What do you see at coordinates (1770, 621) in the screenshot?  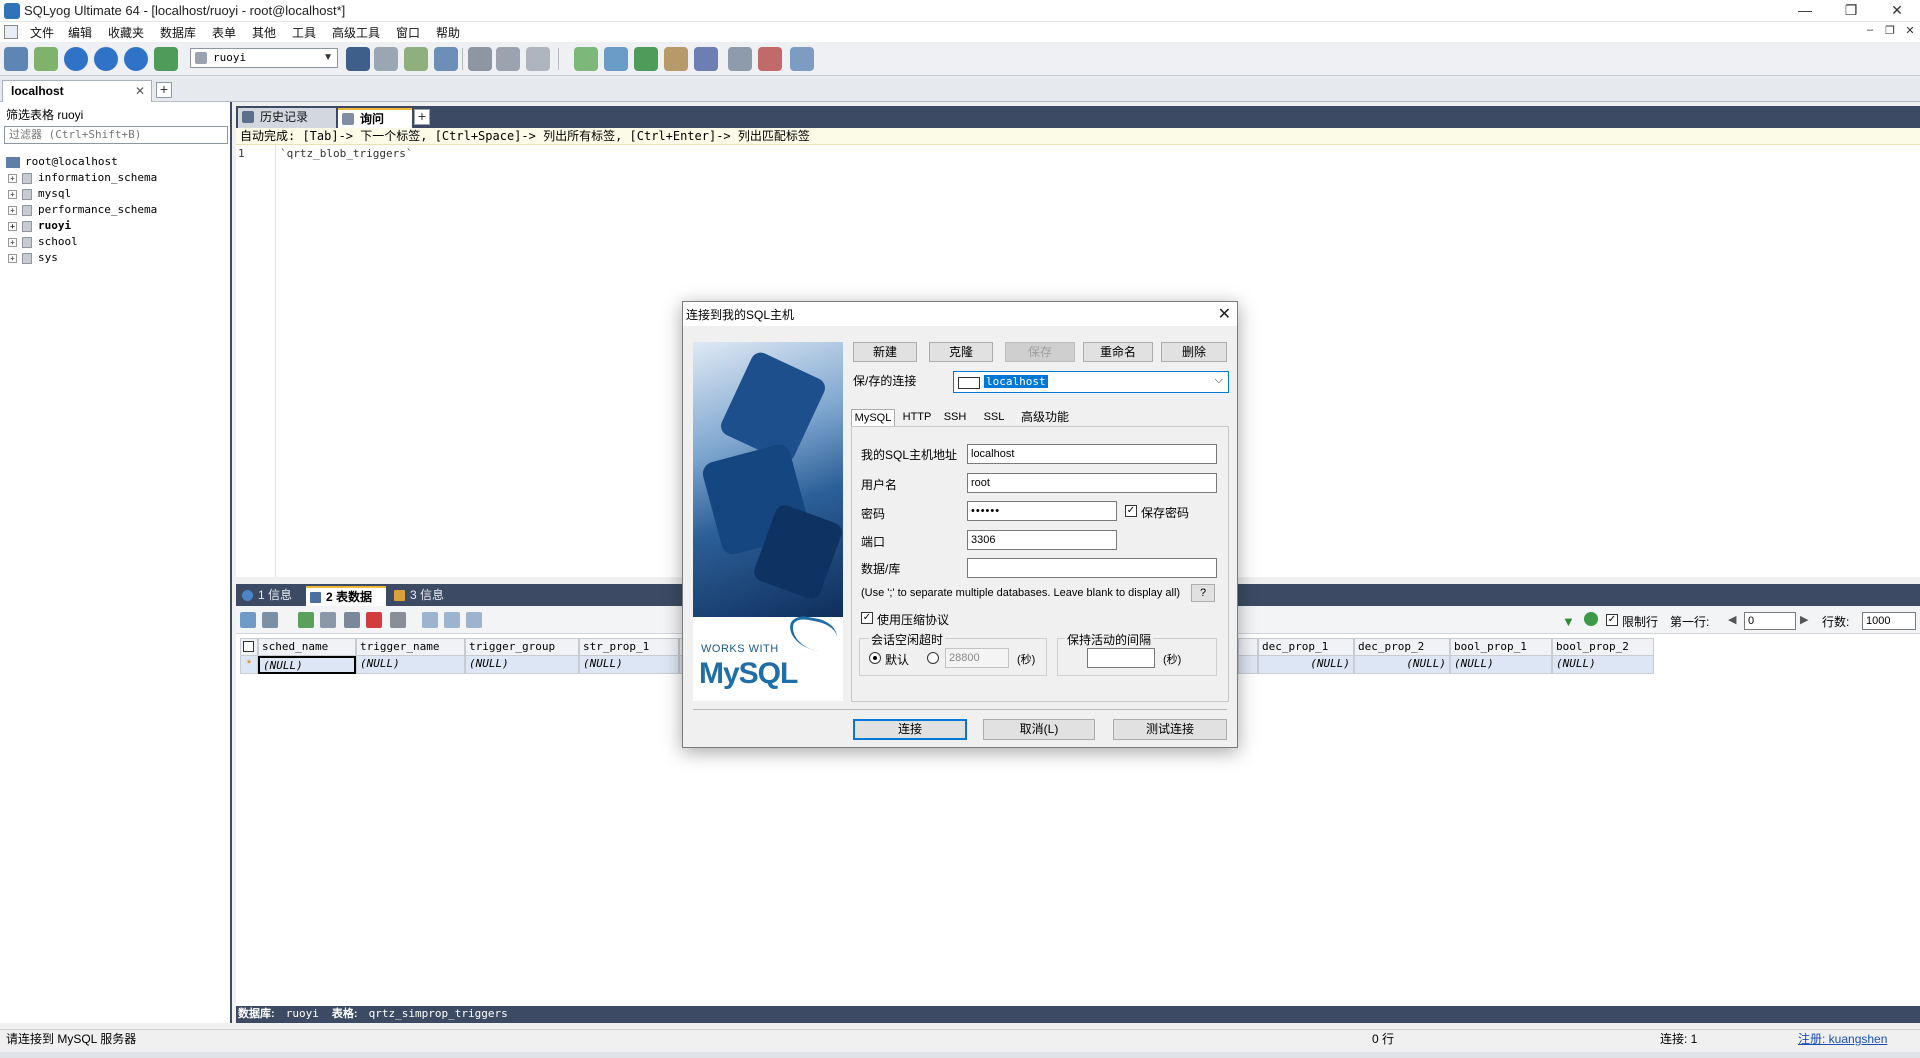 I see `first-row-input: 0` at bounding box center [1770, 621].